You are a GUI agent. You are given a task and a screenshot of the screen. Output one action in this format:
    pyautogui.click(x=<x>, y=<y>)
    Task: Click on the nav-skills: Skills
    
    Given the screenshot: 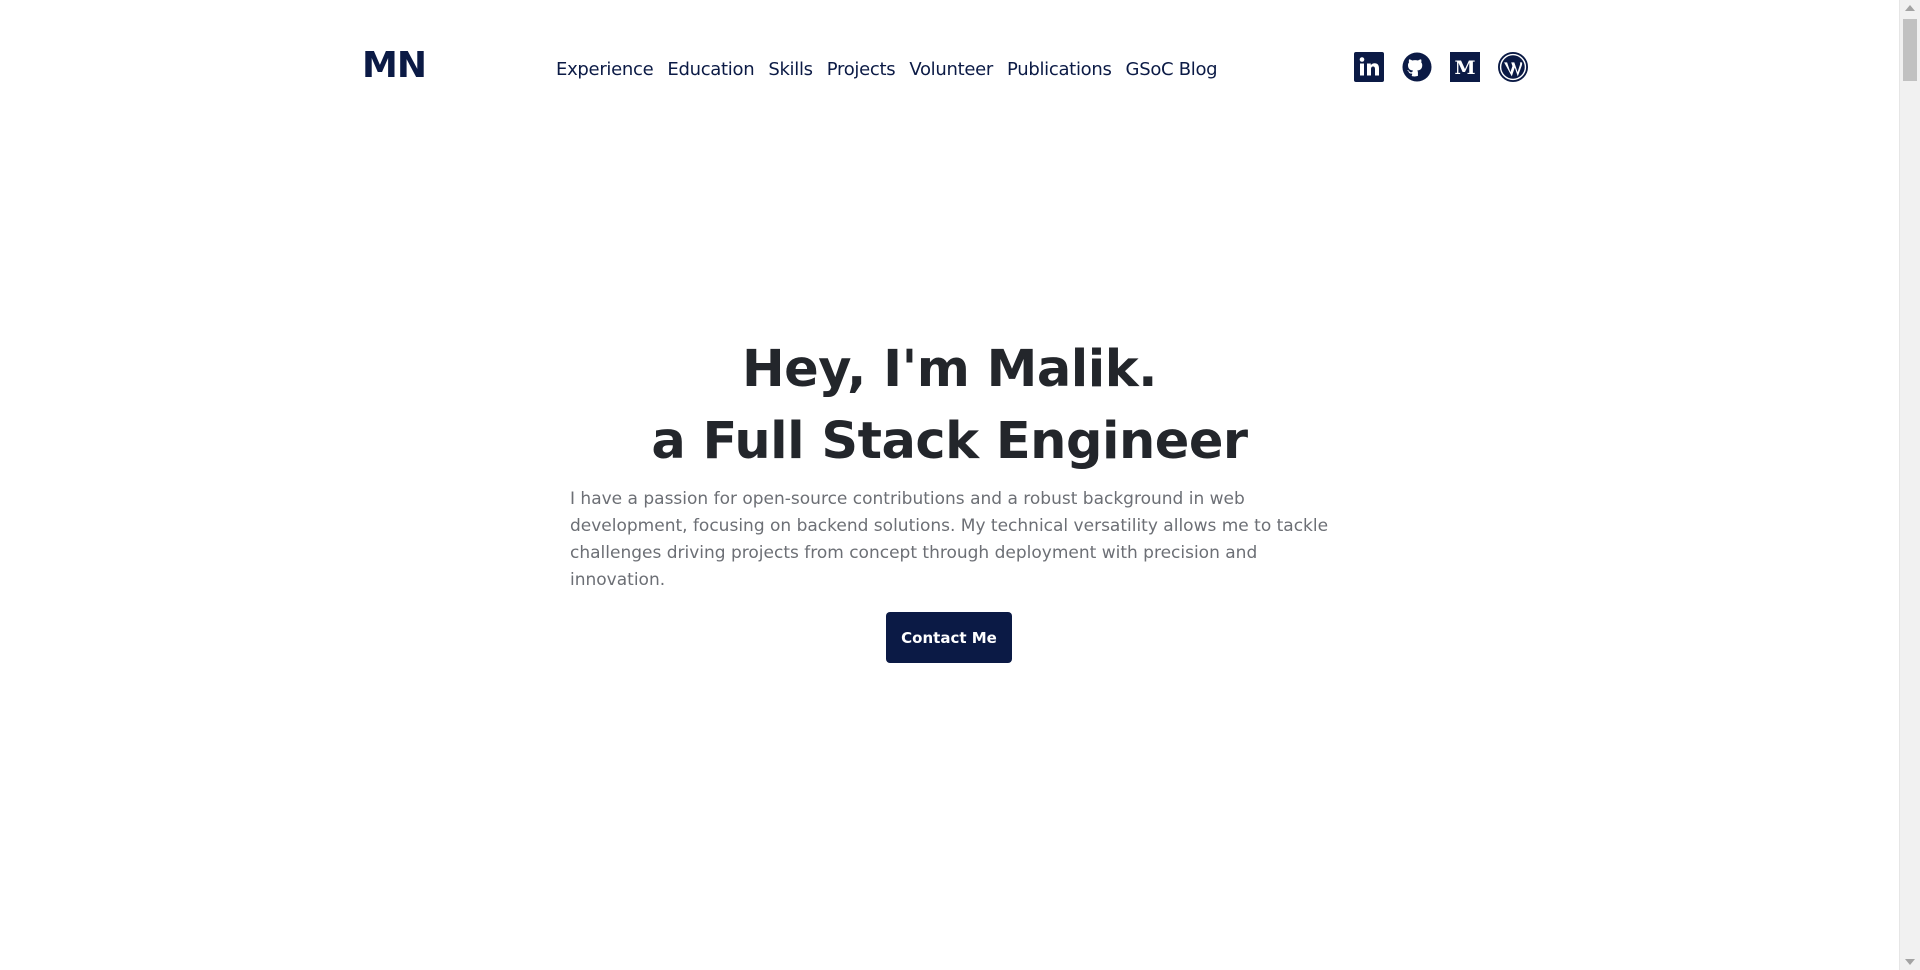 What is the action you would take?
    pyautogui.click(x=790, y=69)
    